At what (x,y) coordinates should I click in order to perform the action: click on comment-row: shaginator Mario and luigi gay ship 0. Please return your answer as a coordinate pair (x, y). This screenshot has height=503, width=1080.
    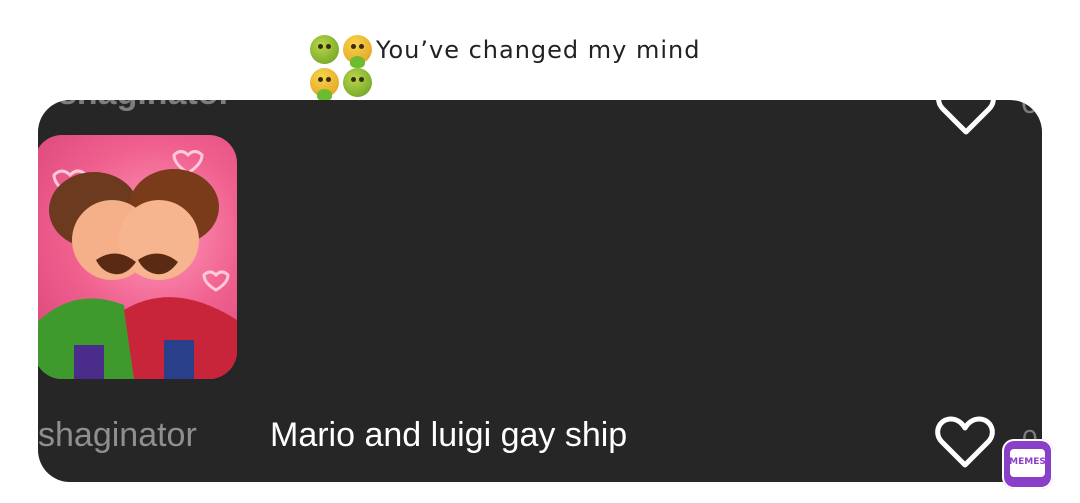
    Looking at the image, I should click on (540, 442).